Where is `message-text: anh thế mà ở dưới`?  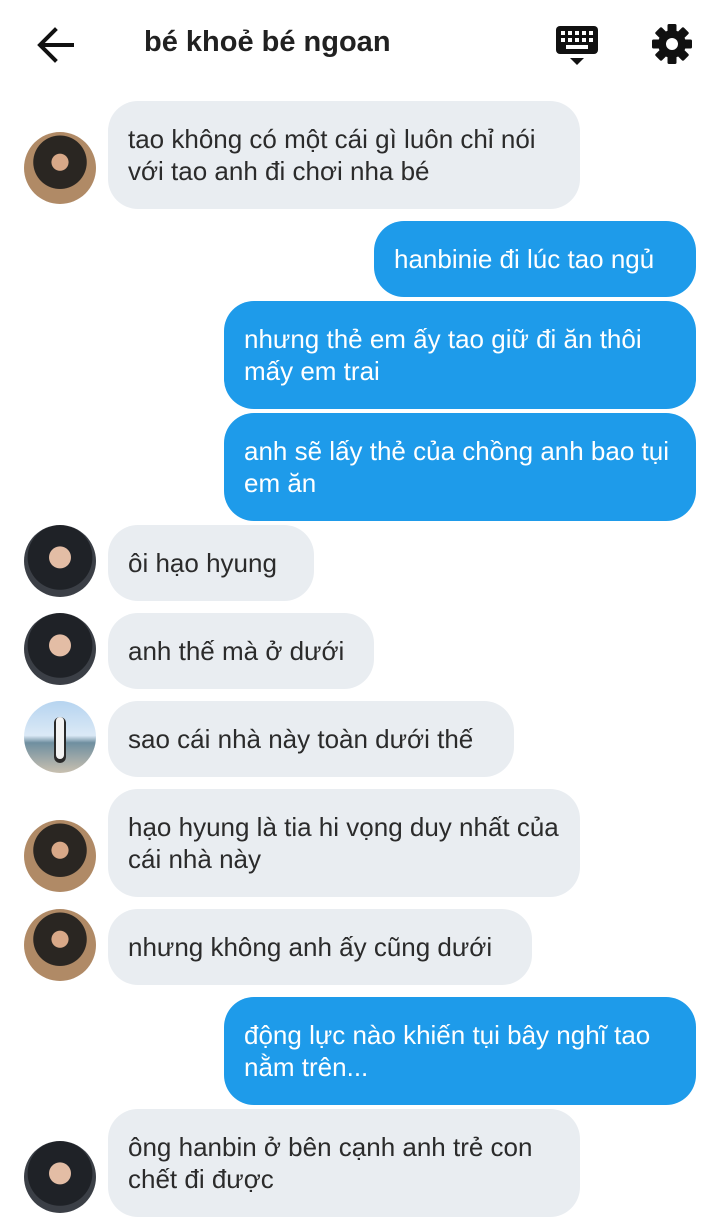 message-text: anh thế mà ở dưới is located at coordinates (236, 651).